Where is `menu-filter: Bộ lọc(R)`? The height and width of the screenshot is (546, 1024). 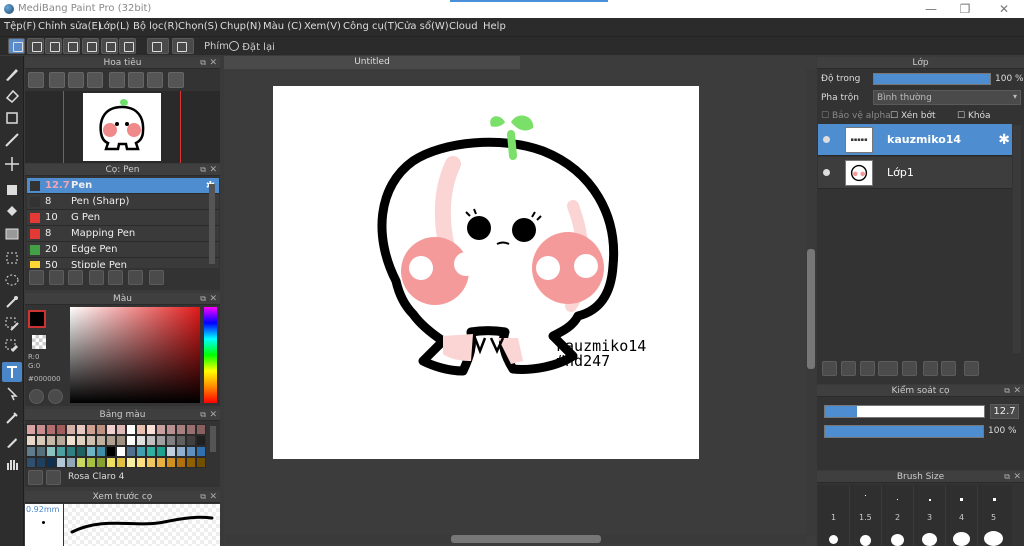
menu-filter: Bộ lọc(R) is located at coordinates (155, 26).